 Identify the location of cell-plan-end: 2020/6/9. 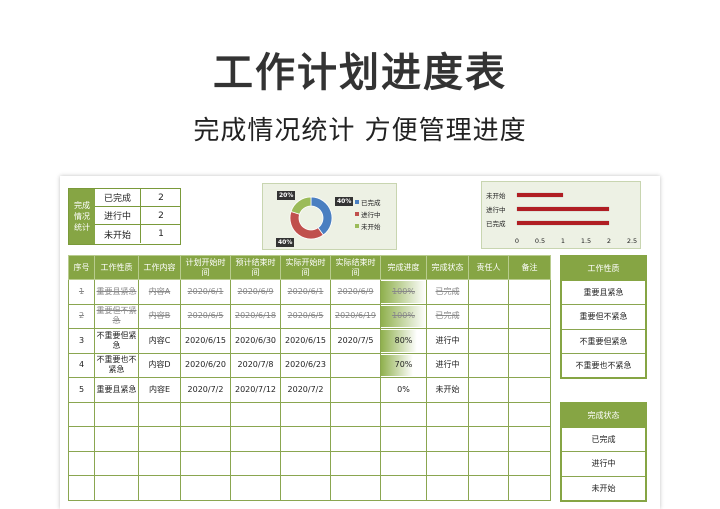
(255, 292).